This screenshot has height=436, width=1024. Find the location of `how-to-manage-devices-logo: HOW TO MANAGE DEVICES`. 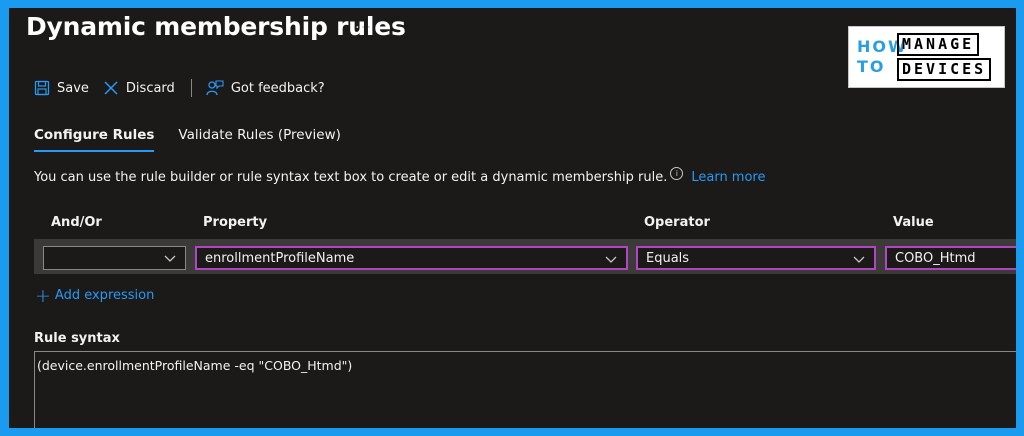

how-to-manage-devices-logo: HOW TO MANAGE DEVICES is located at coordinates (926, 57).